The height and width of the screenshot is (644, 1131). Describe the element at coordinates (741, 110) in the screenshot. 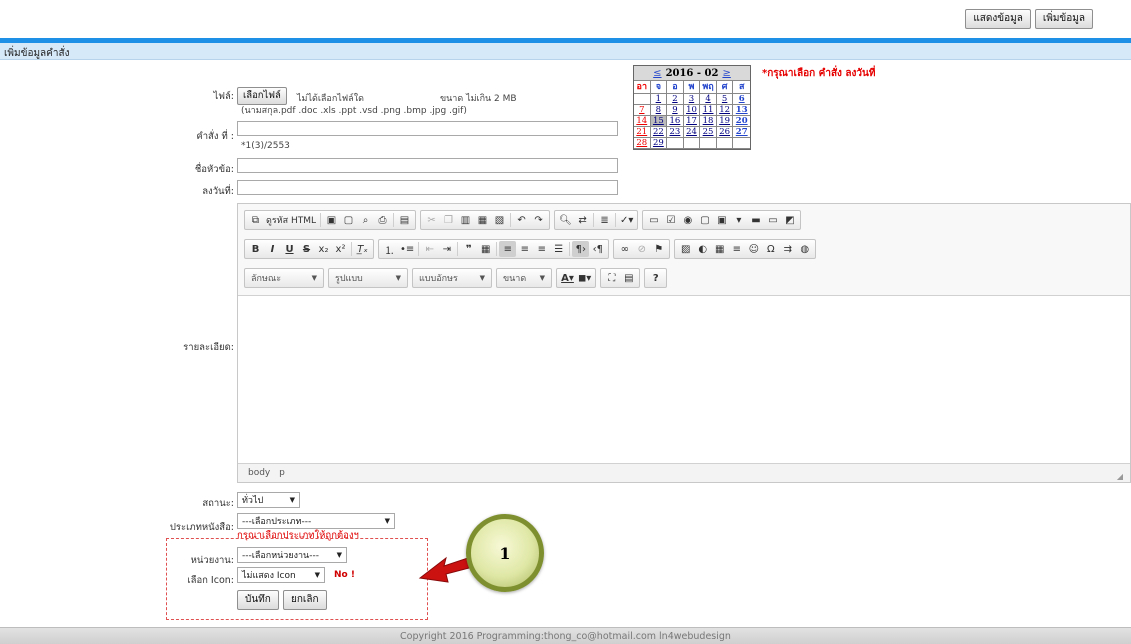

I see `calendar-day: 13` at that location.